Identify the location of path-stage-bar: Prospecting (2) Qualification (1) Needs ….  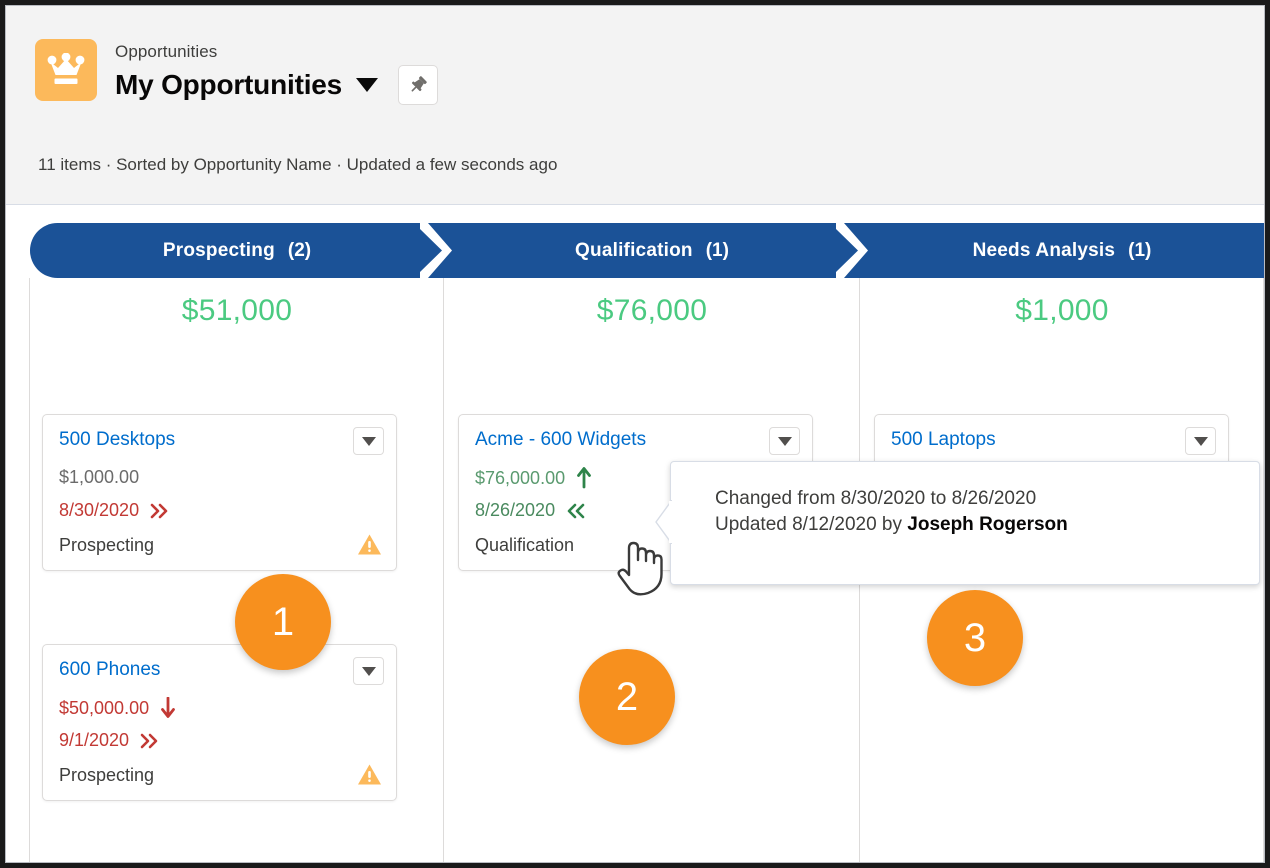
(635, 250).